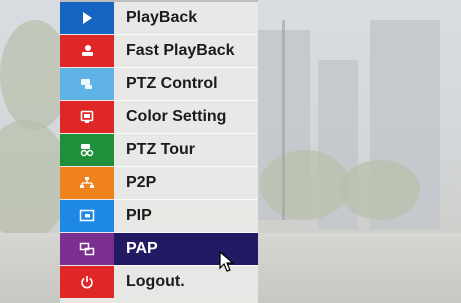 The height and width of the screenshot is (303, 461). I want to click on menu-item-label: P2P, so click(141, 182).